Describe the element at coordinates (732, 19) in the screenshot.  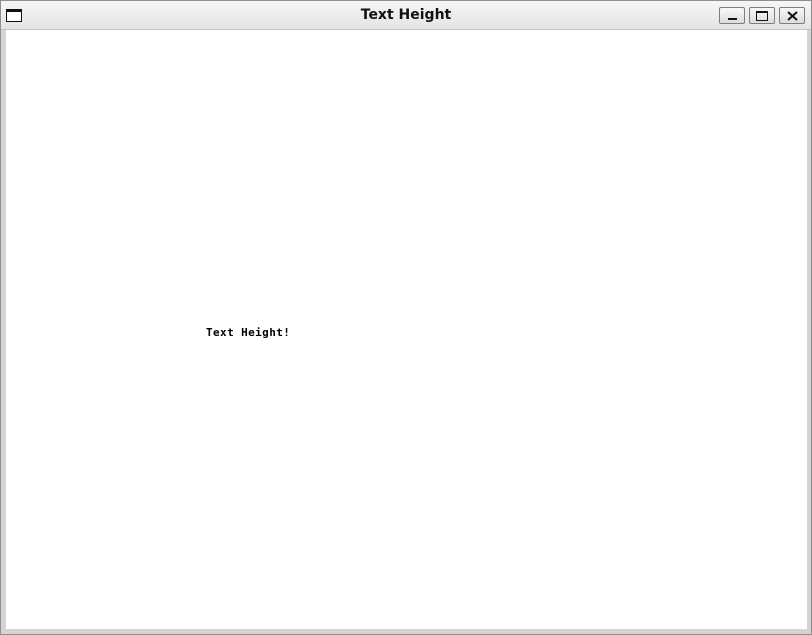
I see `minimize-icon` at that location.